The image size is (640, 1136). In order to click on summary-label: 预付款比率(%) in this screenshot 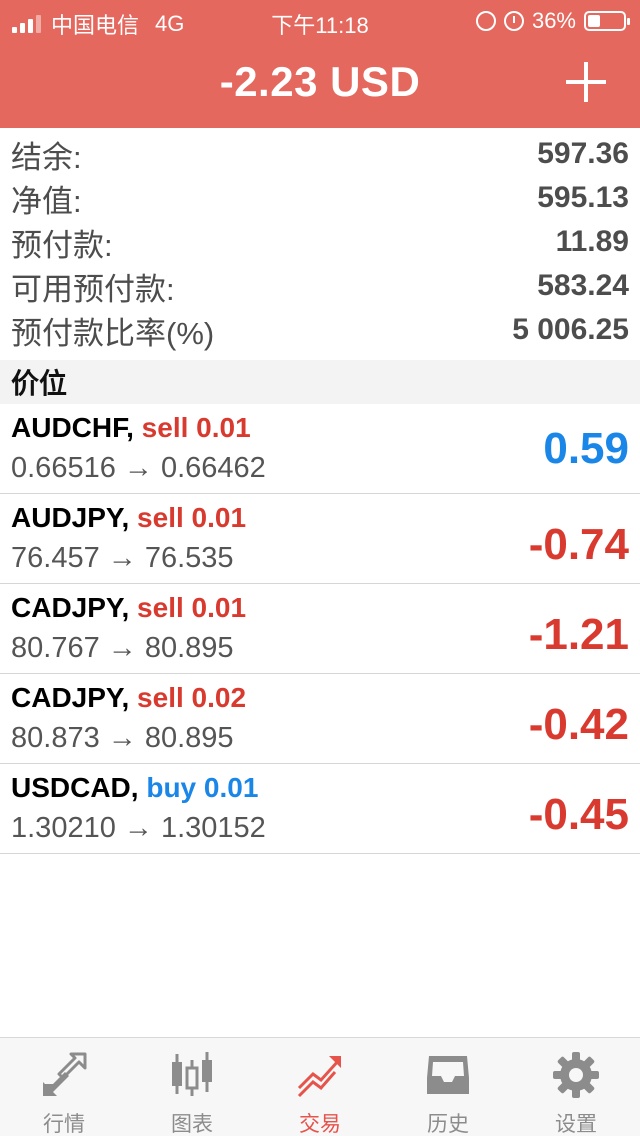, I will do `click(113, 333)`.